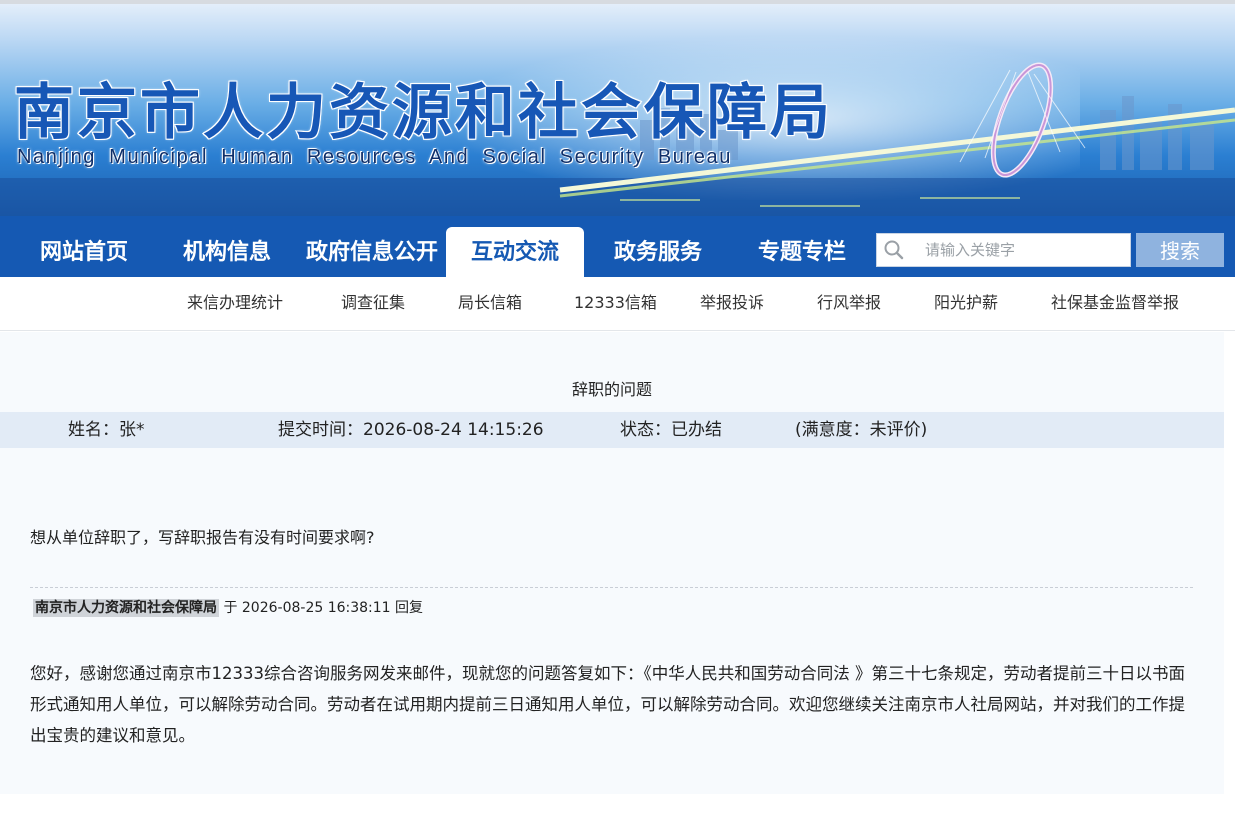 This screenshot has width=1235, height=830. I want to click on search-box, so click(1003, 250).